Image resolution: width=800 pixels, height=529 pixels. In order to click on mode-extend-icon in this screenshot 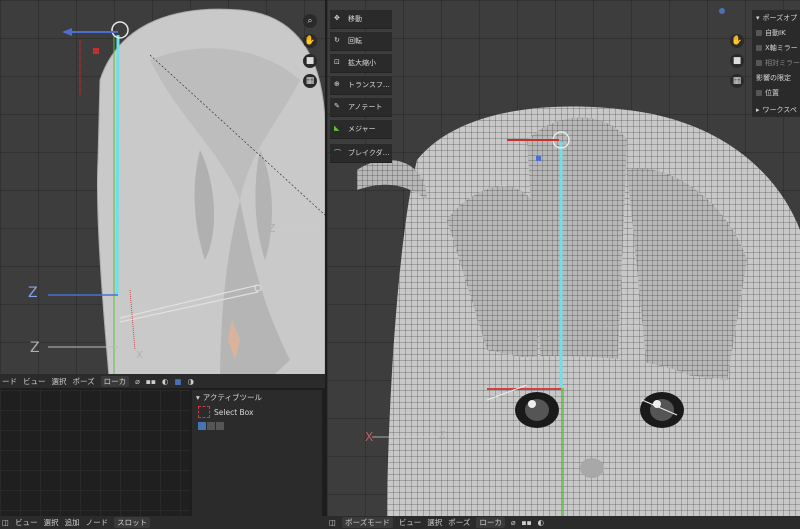, I will do `click(211, 426)`.